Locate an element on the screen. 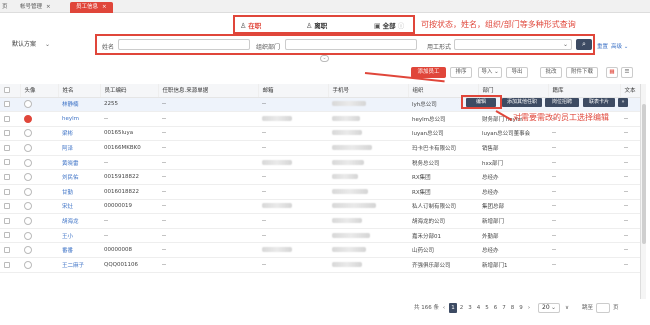 The width and height of the screenshot is (650, 325). table-row: 王二麻子 QQQ001106 -- -- 齐强俱乐部公司 新增部门1 -- -- is located at coordinates (320, 265).